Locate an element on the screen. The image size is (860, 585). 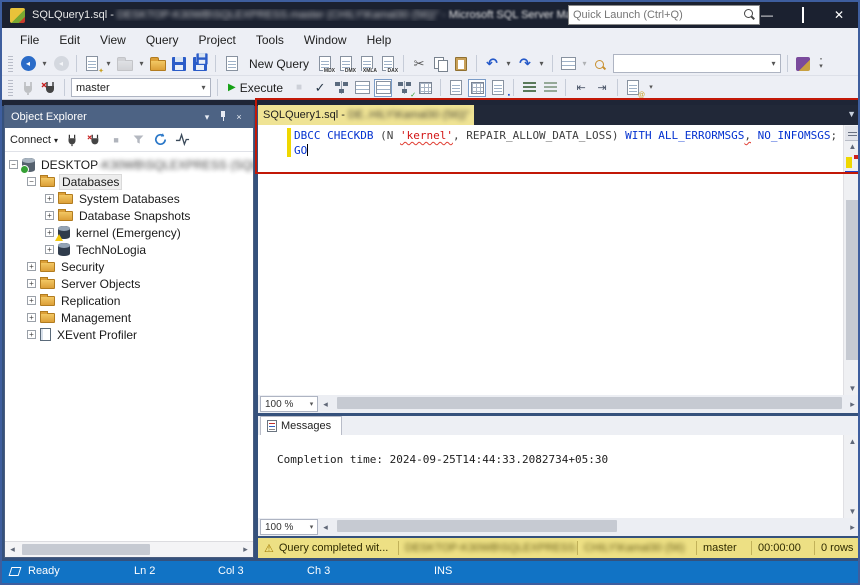
tree-item-system-databases: + System Databases is located at coordinates (129, 198).